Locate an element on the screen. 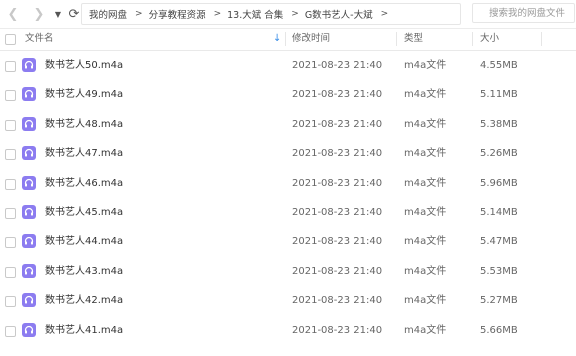 The width and height of the screenshot is (576, 356). file-name: 数书艺人48.m4a is located at coordinates (84, 124).